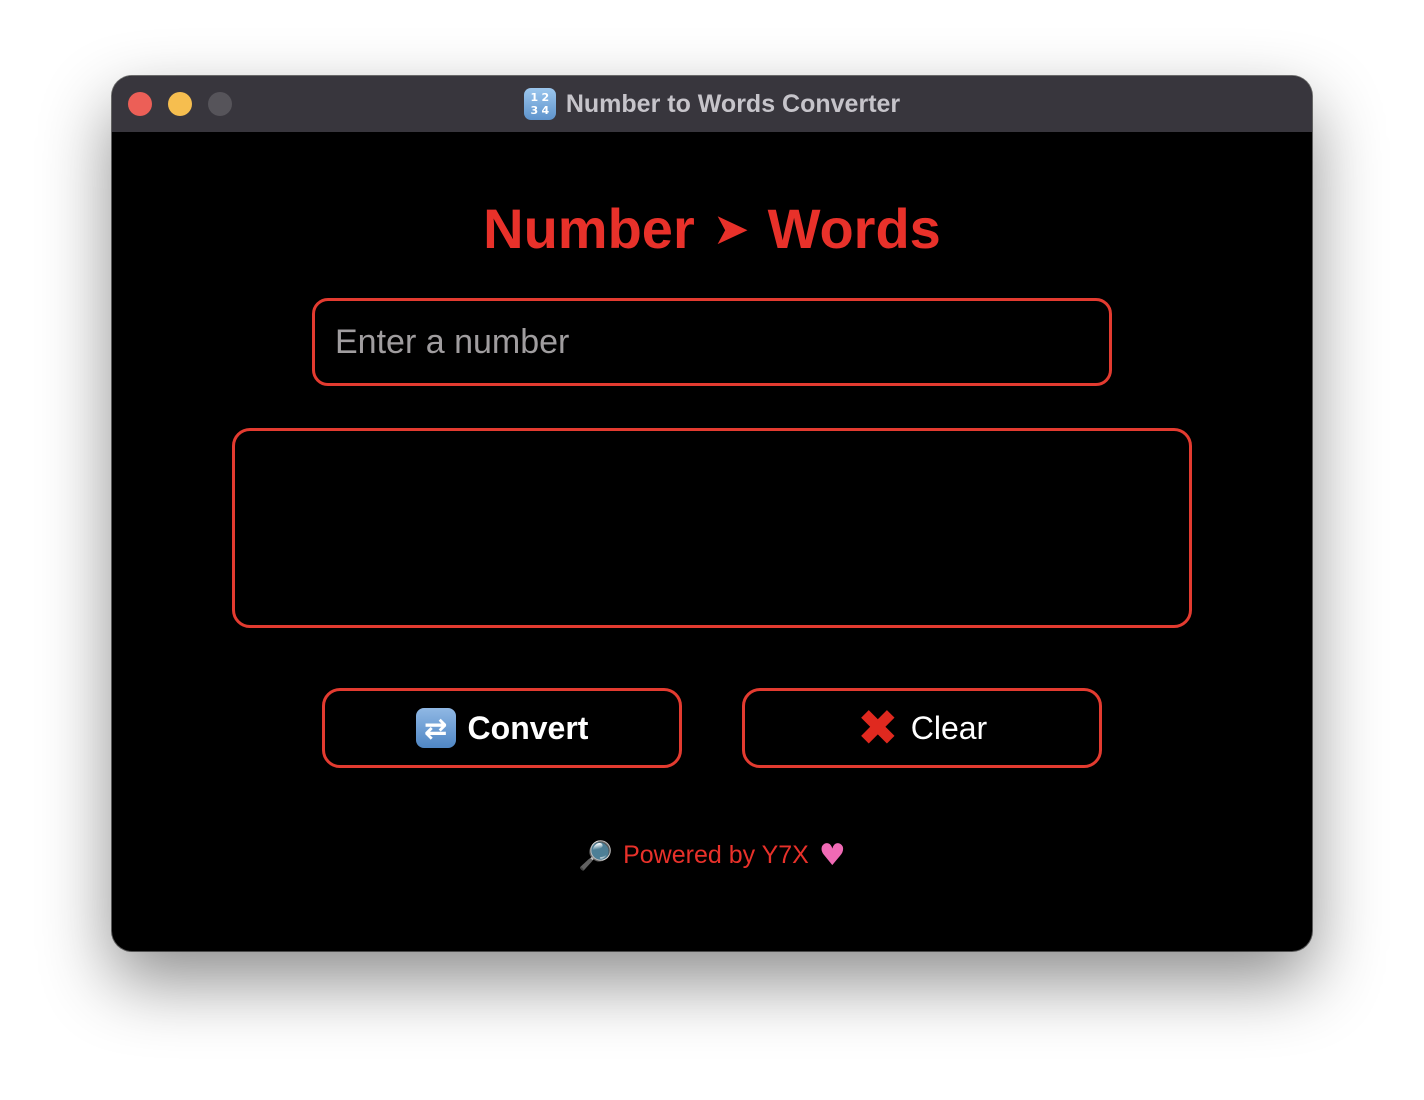 Image resolution: width=1424 pixels, height=1100 pixels. What do you see at coordinates (534, 110) in the screenshot?
I see `keypad-digit: 3` at bounding box center [534, 110].